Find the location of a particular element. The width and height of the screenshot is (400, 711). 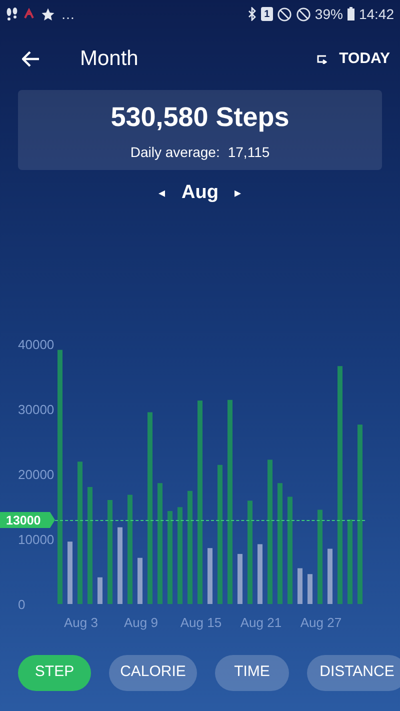

x-axis-label: Aug 27 is located at coordinates (321, 622).